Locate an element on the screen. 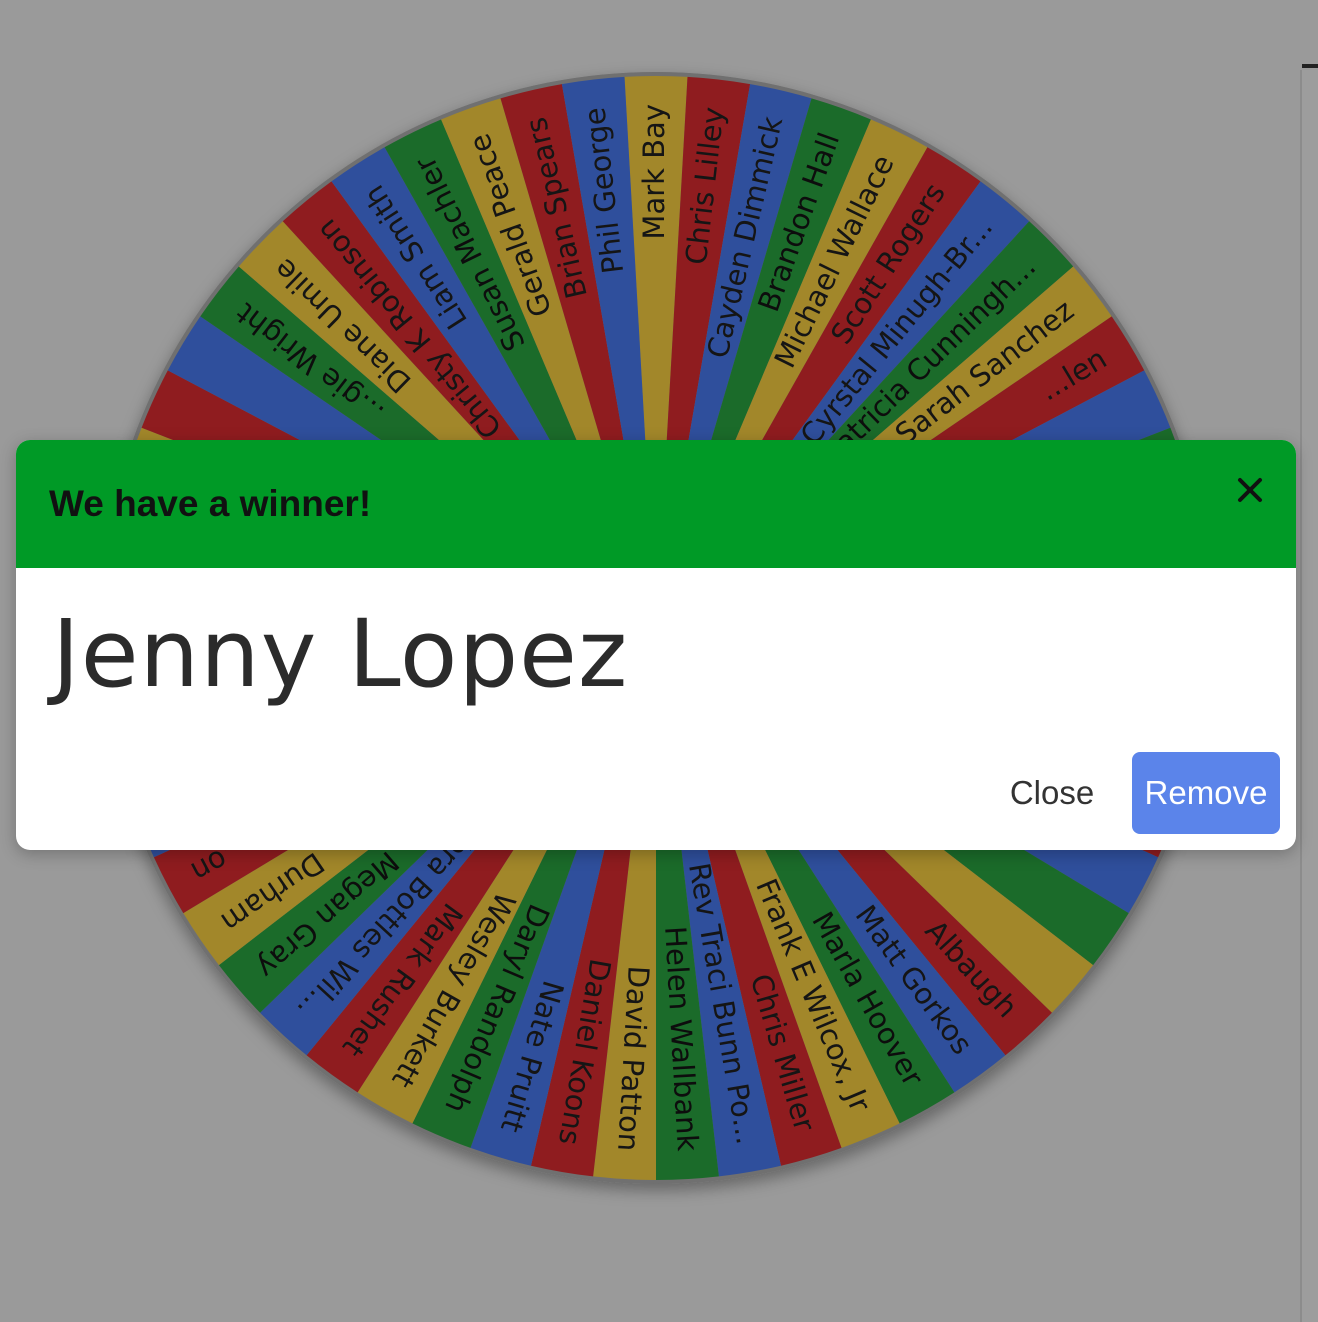  side-panel-edge is located at coordinates (1309, 696).